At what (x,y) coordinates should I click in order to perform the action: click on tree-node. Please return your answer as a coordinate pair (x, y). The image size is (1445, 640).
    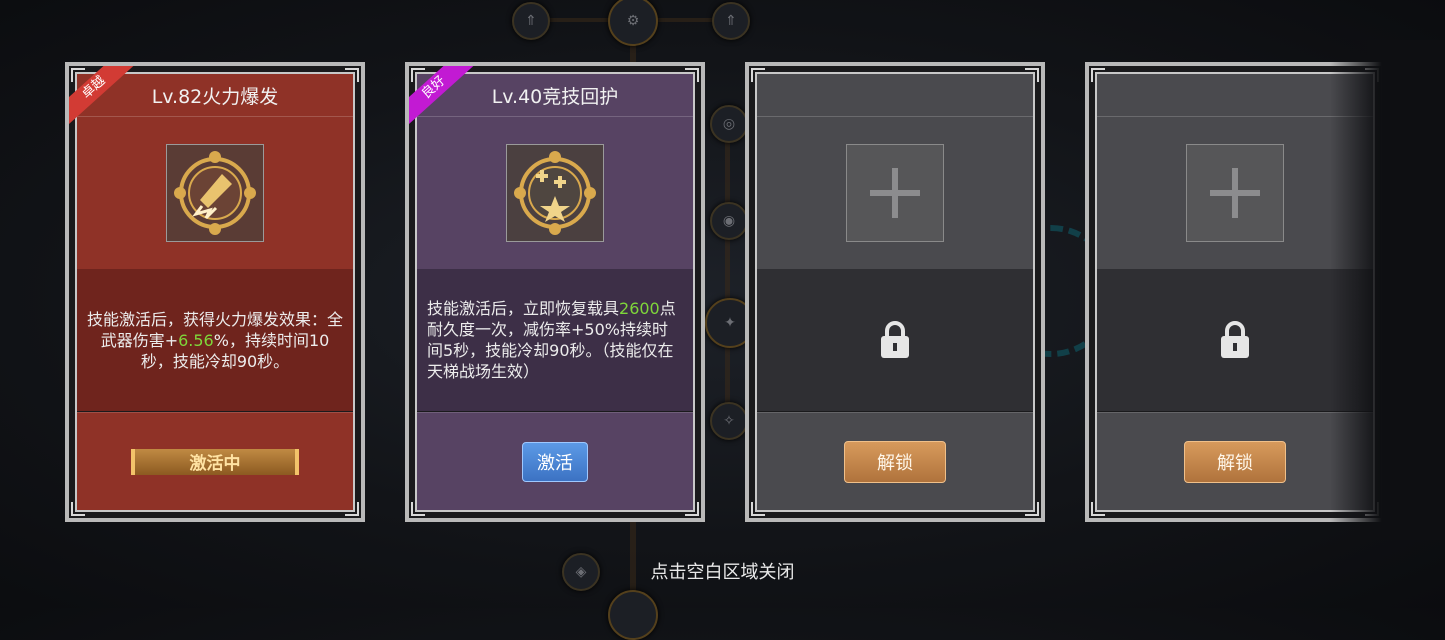
    Looking at the image, I should click on (633, 615).